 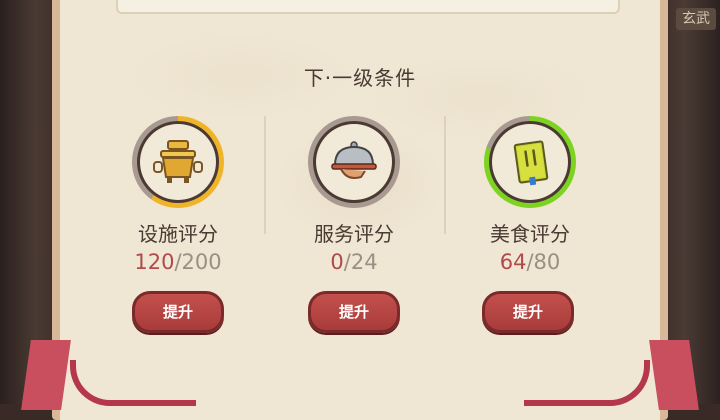 I want to click on stat-service: 服务评分 0/24, so click(x=354, y=195).